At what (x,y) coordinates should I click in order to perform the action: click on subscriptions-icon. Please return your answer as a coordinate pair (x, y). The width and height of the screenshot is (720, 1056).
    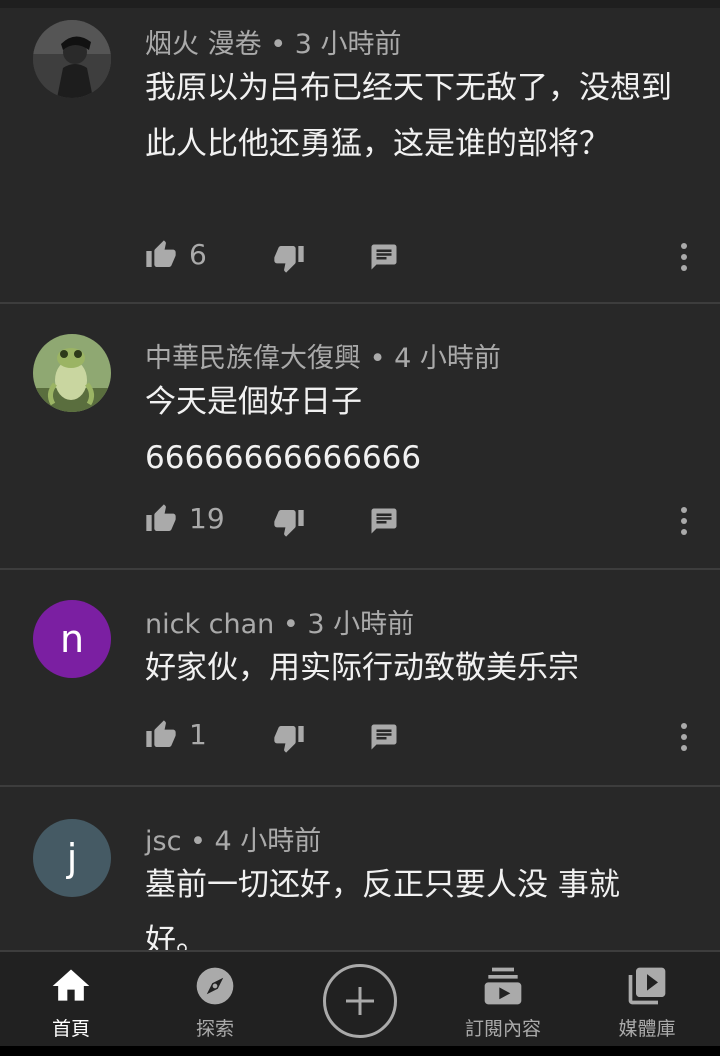
    Looking at the image, I should click on (503, 986).